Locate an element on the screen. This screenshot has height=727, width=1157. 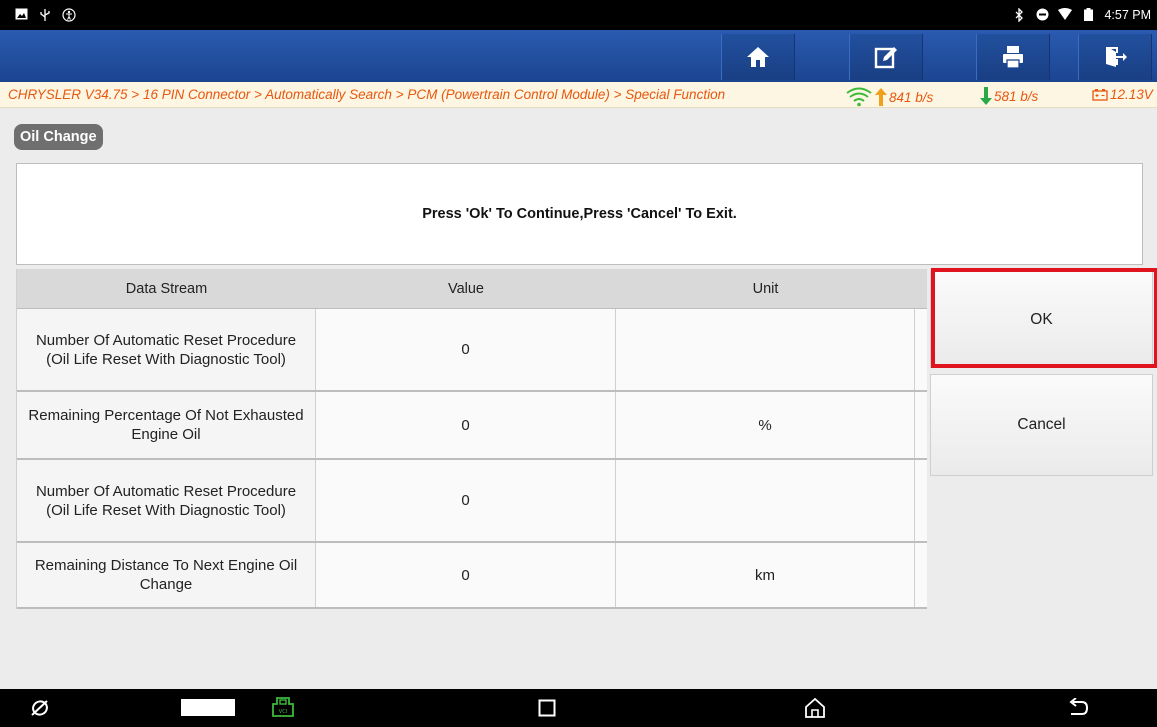
battery-voltage: 12.13V is located at coordinates (1122, 94).